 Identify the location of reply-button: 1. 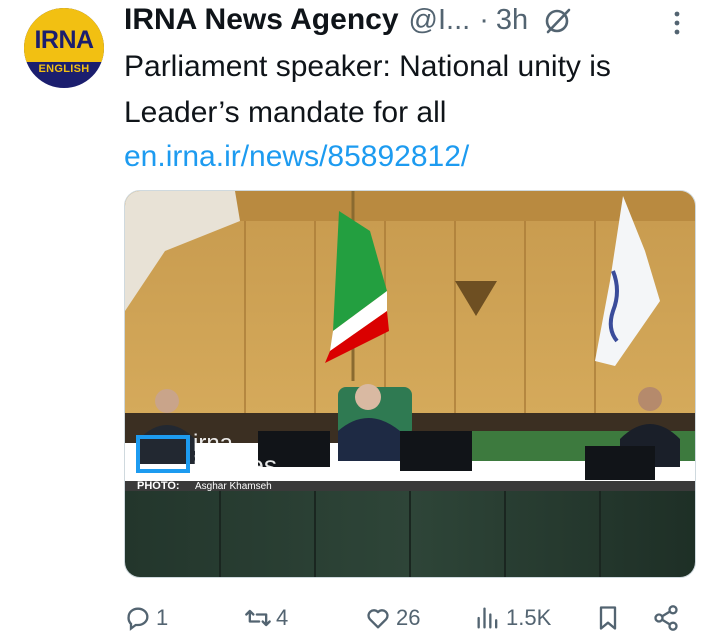
(146, 618).